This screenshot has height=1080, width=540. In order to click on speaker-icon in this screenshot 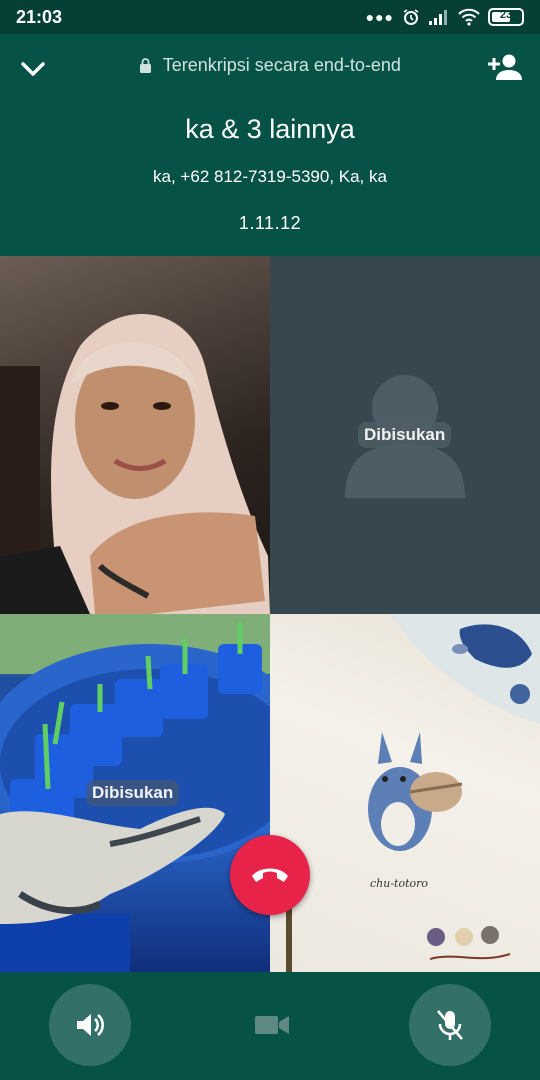, I will do `click(90, 1025)`.